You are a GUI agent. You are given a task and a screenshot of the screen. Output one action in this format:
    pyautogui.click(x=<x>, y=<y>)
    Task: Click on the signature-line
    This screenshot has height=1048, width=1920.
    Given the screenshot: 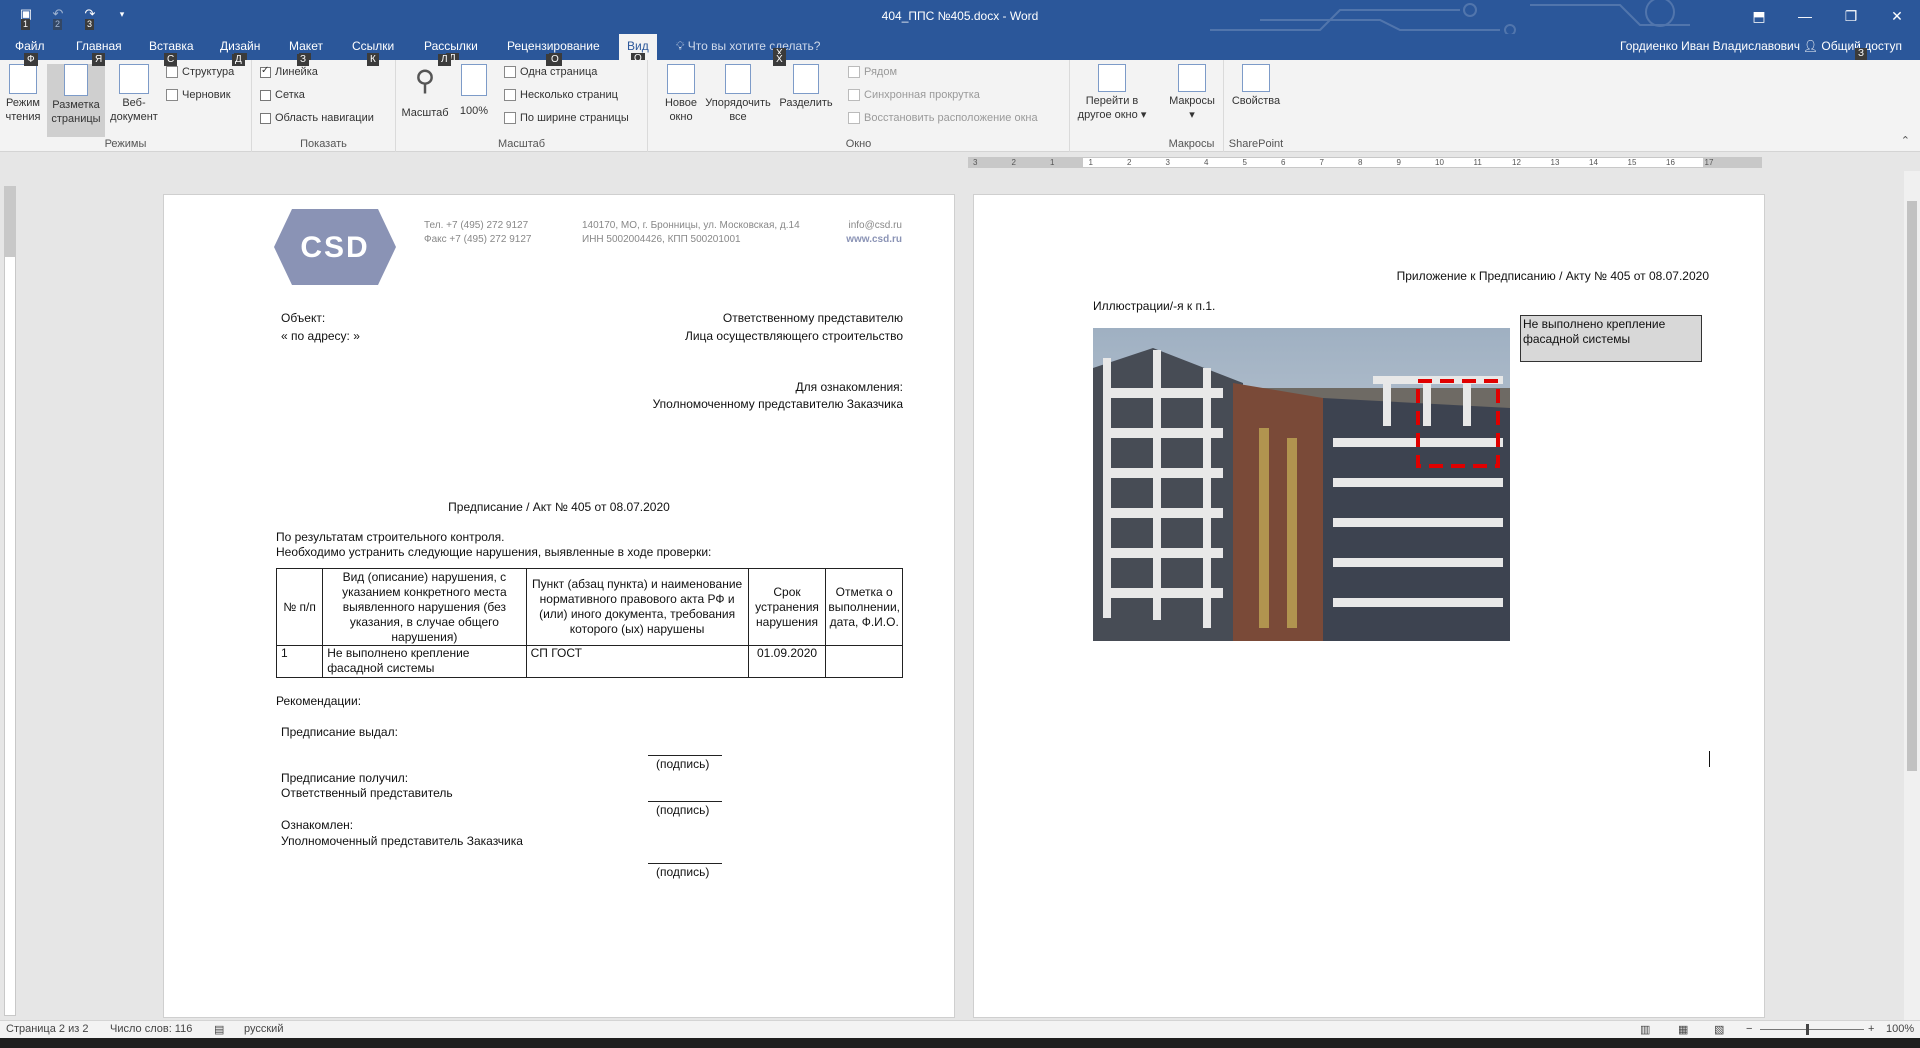 What is the action you would take?
    pyautogui.click(x=685, y=863)
    